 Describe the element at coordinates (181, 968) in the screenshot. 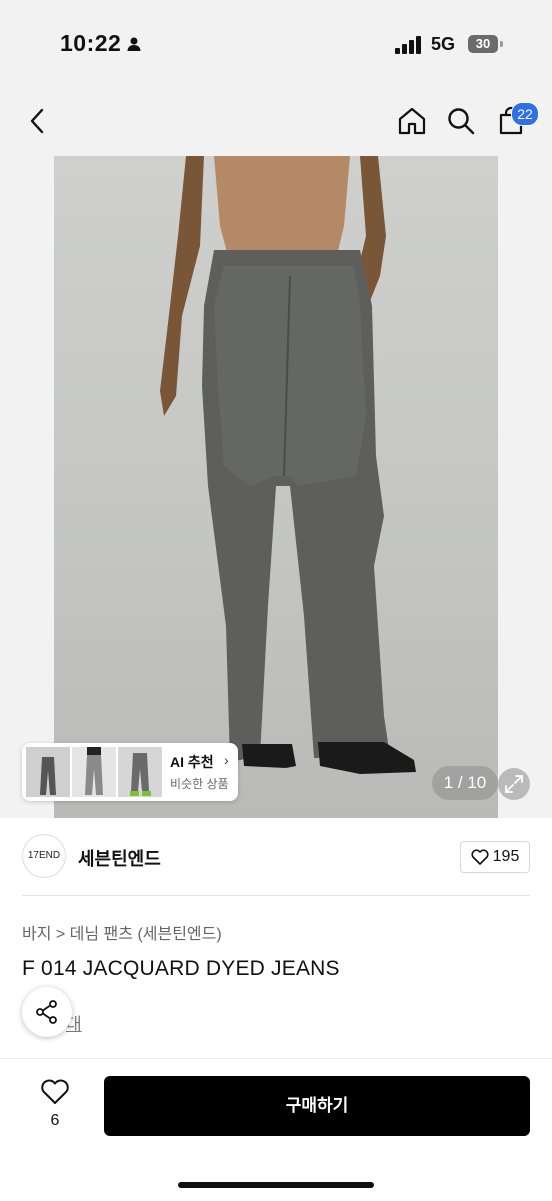

I see `product-title: F 014 JACQUARD DYED JEANS` at that location.